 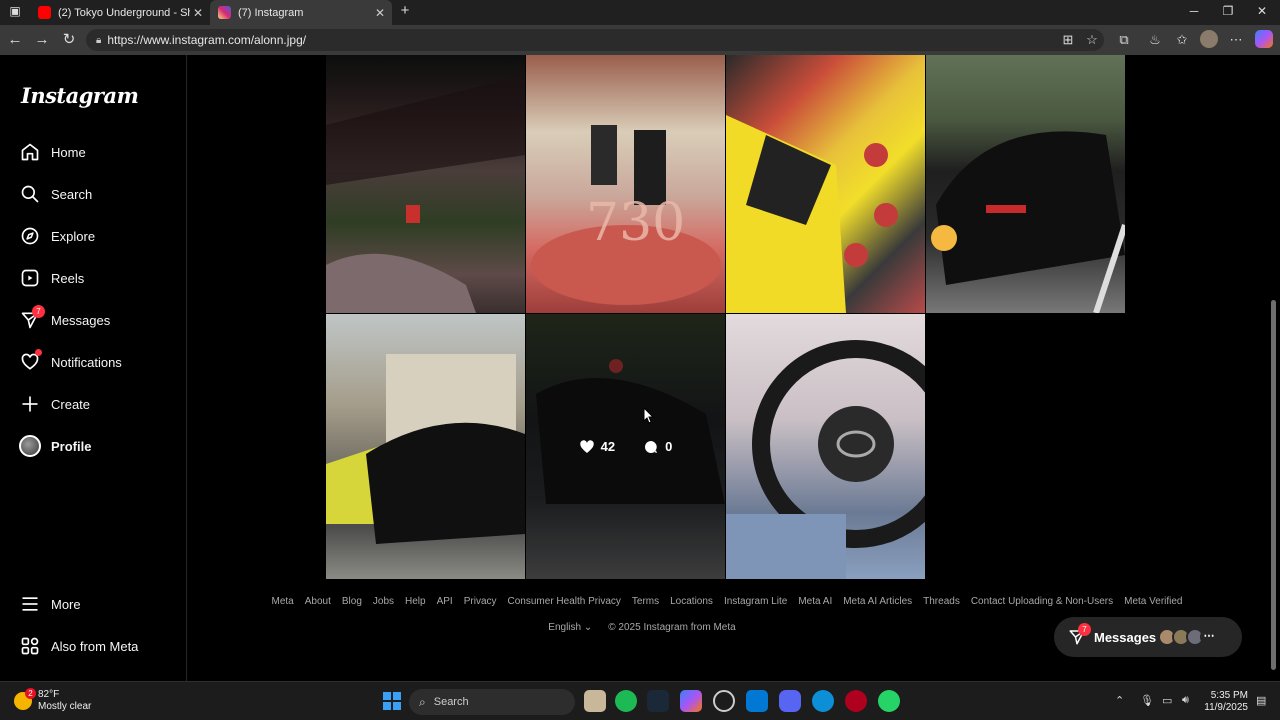 I want to click on favorites-icon: ✩, so click(x=1182, y=40).